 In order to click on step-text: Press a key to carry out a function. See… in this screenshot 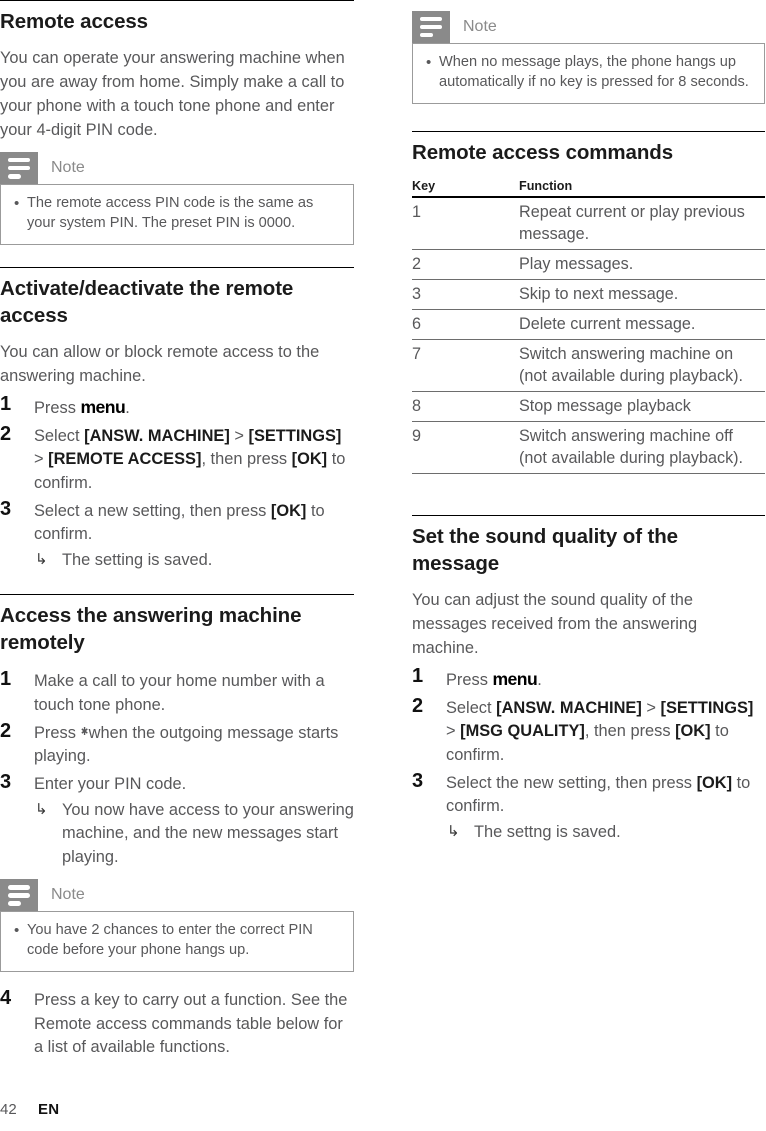, I will do `click(191, 1024)`.